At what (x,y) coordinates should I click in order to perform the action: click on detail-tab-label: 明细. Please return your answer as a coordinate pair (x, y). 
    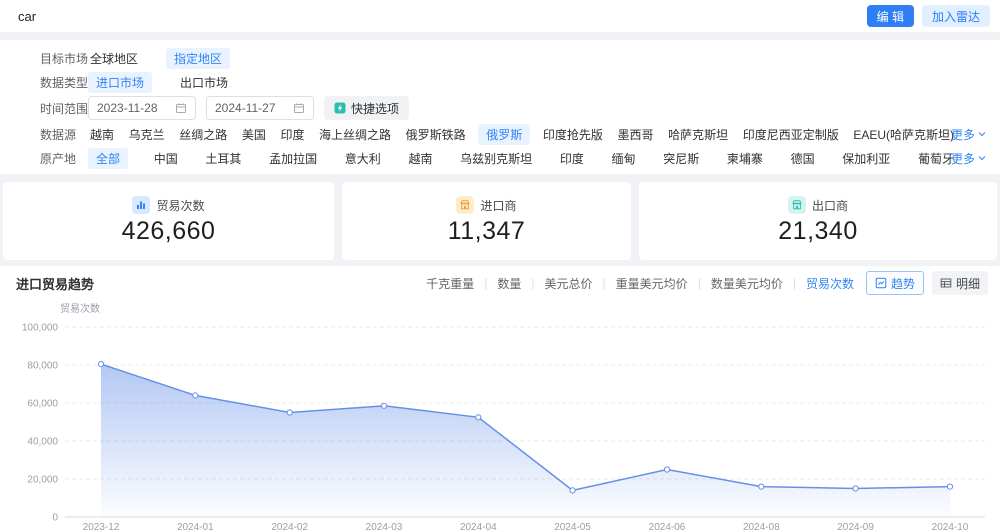
    Looking at the image, I should click on (967, 283).